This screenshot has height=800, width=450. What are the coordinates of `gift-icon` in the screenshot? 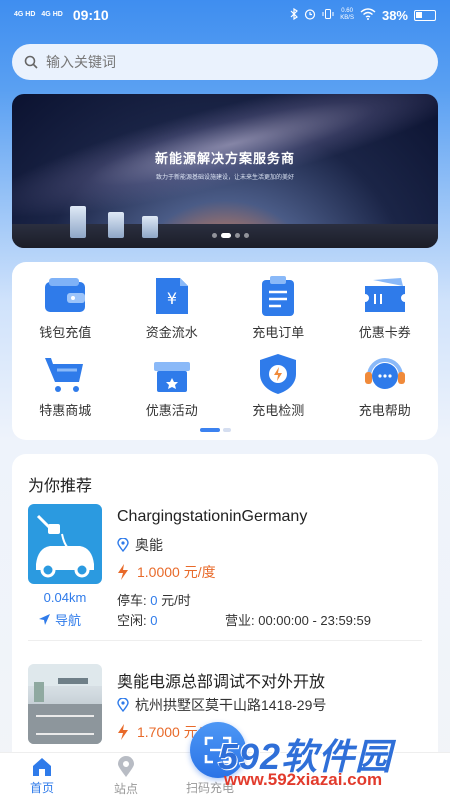 It's located at (171, 377).